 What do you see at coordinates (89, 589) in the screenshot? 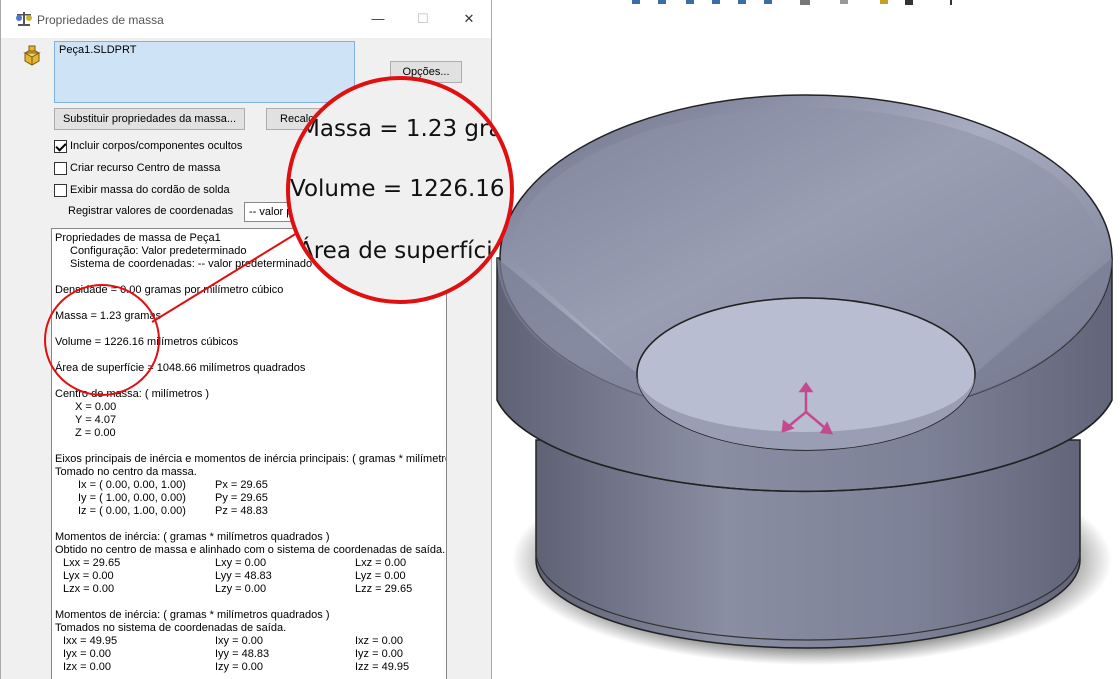
I see `lzx: Lzx = 0.00` at bounding box center [89, 589].